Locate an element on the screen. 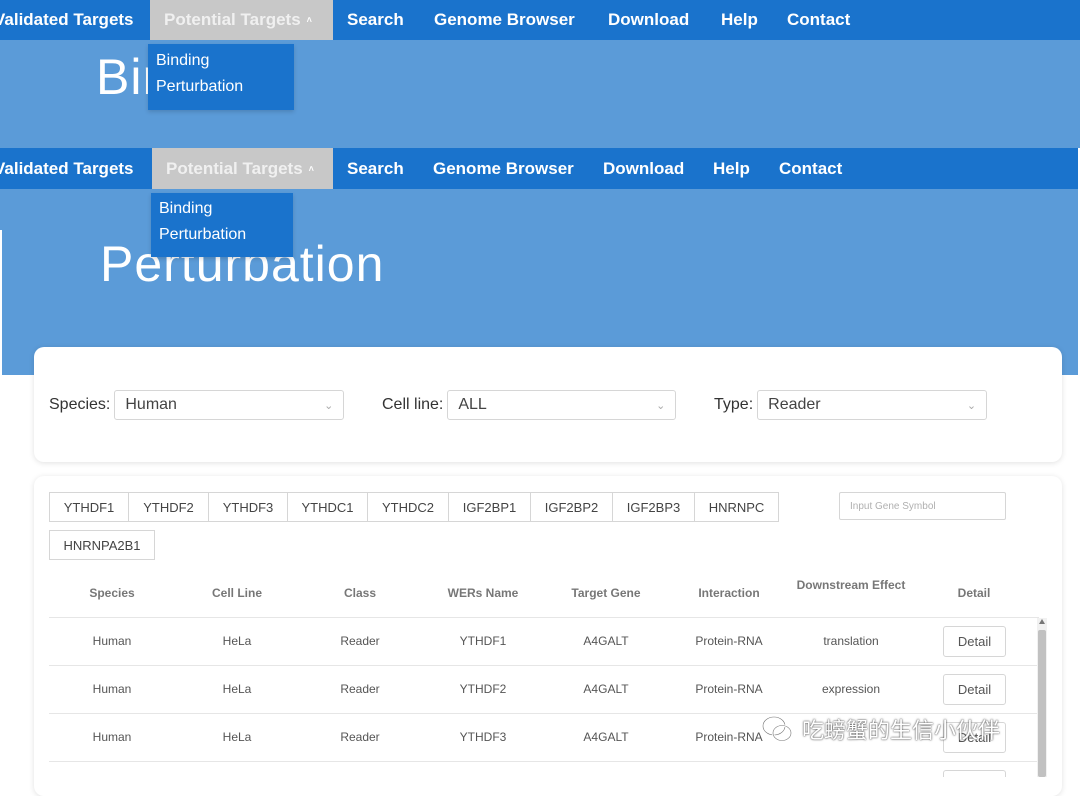  tab-hnrnpa2b1: HNRNPA2B1 is located at coordinates (102, 545).